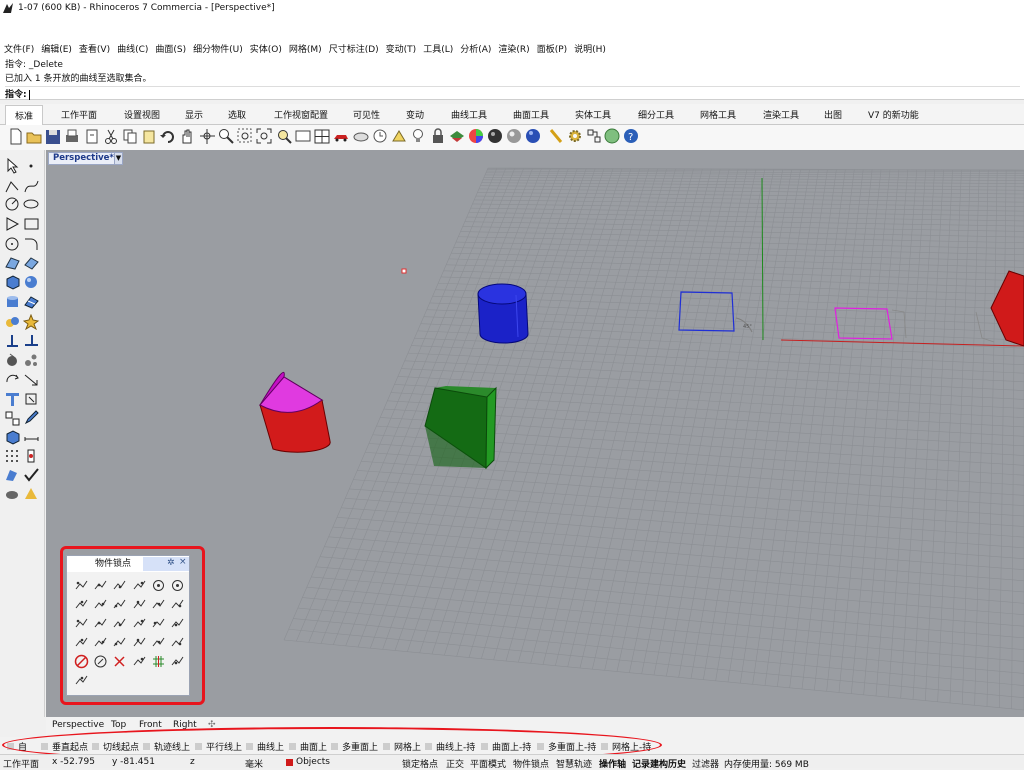 This screenshot has height=770, width=1024. I want to click on cut-icon, so click(111, 136).